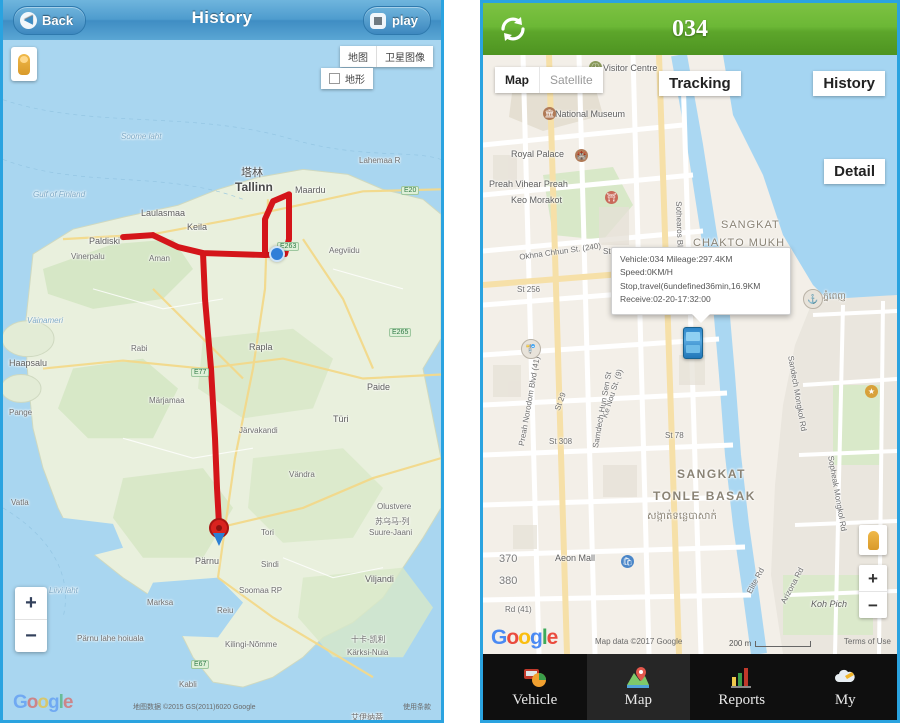 This screenshot has height=723, width=900. I want to click on left-header-bar: ◀ Back History play, so click(222, 21).